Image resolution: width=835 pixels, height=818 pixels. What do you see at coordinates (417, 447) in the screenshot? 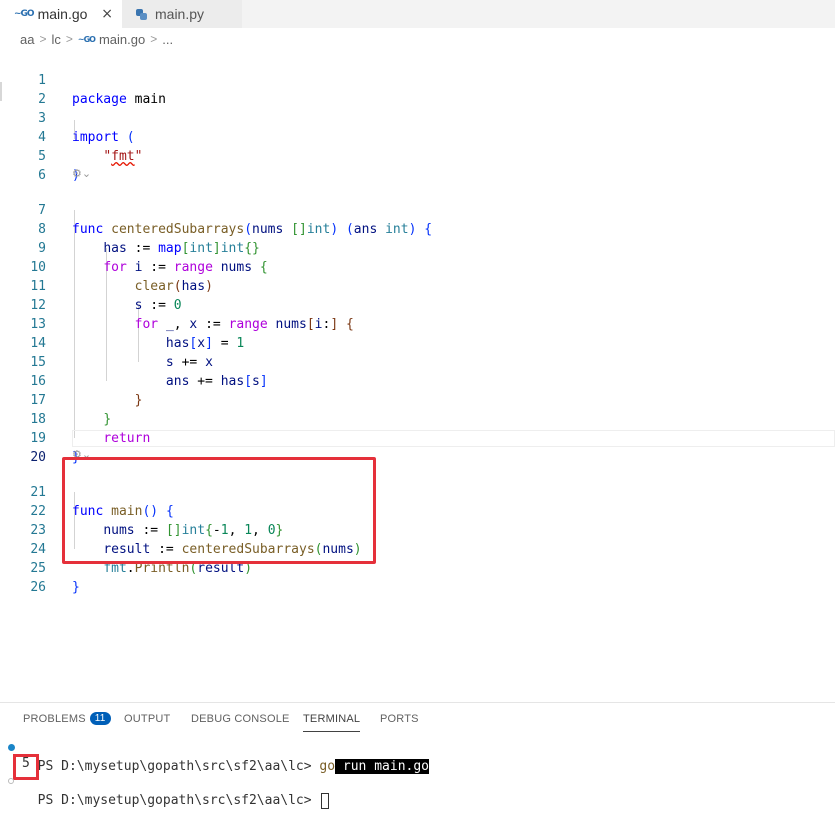
I see `code-line: 20` at bounding box center [417, 447].